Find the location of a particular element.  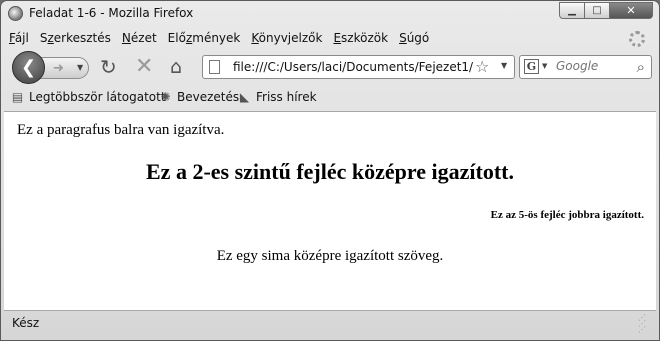

window-controls: ▁ □ ✕ is located at coordinates (606, 10).